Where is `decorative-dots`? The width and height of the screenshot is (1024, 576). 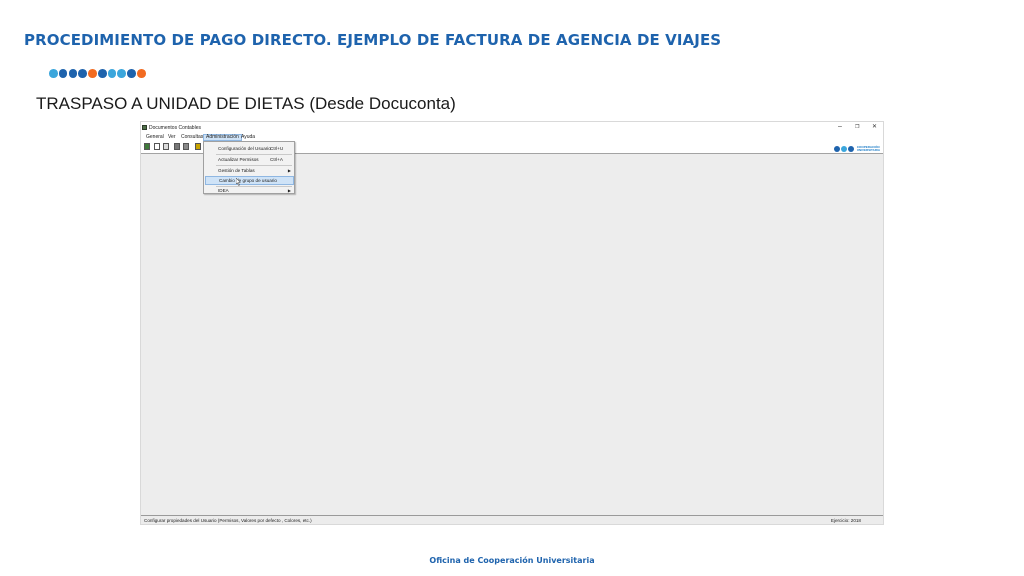
decorative-dots is located at coordinates (97, 73).